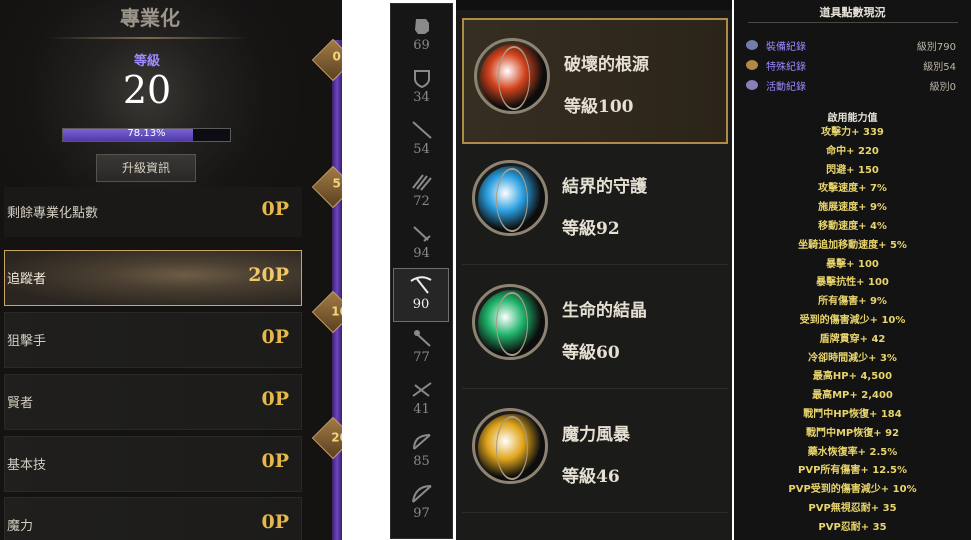 This screenshot has width=971, height=540. What do you see at coordinates (336, 311) in the screenshot?
I see `tier-badge-label: 10` at bounding box center [336, 311].